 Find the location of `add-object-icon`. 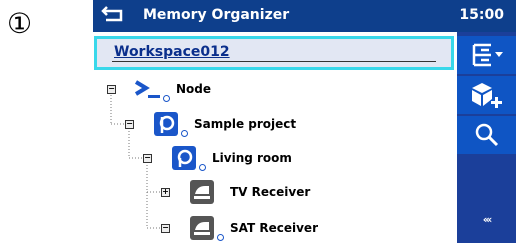

add-object-icon is located at coordinates (486, 95).